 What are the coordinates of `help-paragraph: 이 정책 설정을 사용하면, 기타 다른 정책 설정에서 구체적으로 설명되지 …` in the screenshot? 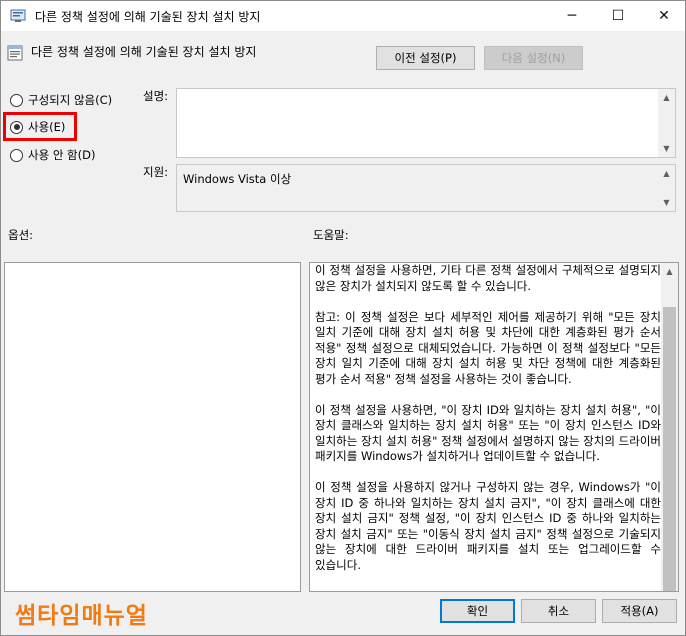 It's located at (488, 278).